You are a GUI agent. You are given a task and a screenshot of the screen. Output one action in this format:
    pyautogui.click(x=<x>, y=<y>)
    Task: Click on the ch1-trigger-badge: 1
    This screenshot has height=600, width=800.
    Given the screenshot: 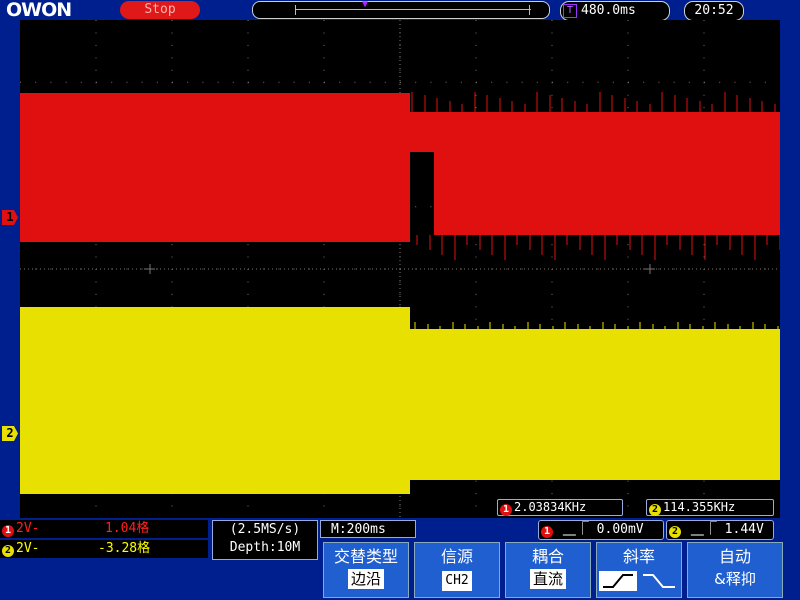 What is the action you would take?
    pyautogui.click(x=547, y=532)
    